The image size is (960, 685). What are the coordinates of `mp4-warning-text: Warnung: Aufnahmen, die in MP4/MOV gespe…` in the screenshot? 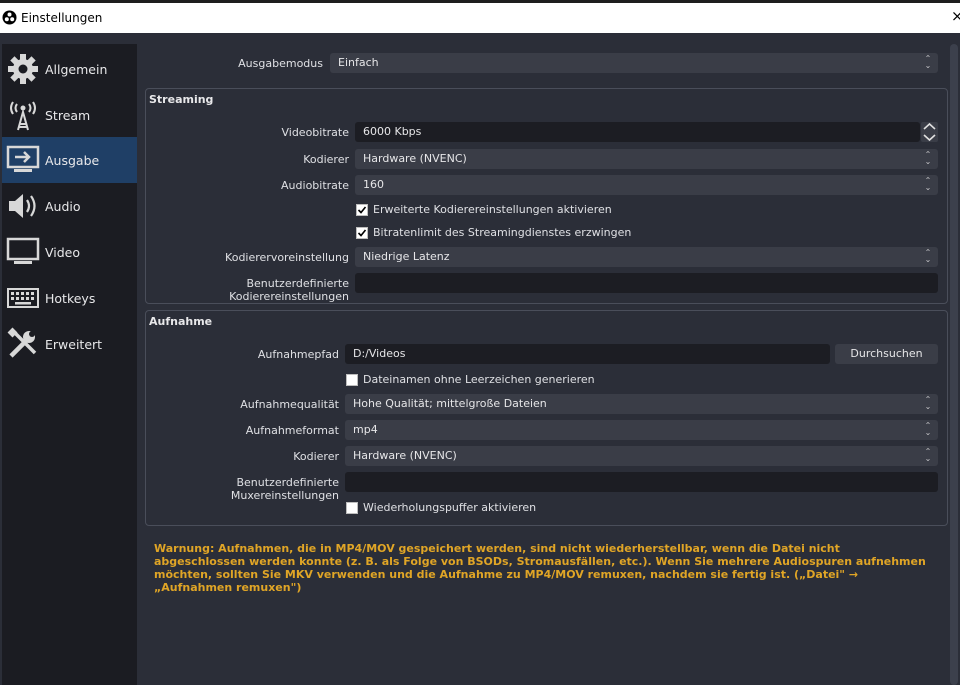 It's located at (540, 568).